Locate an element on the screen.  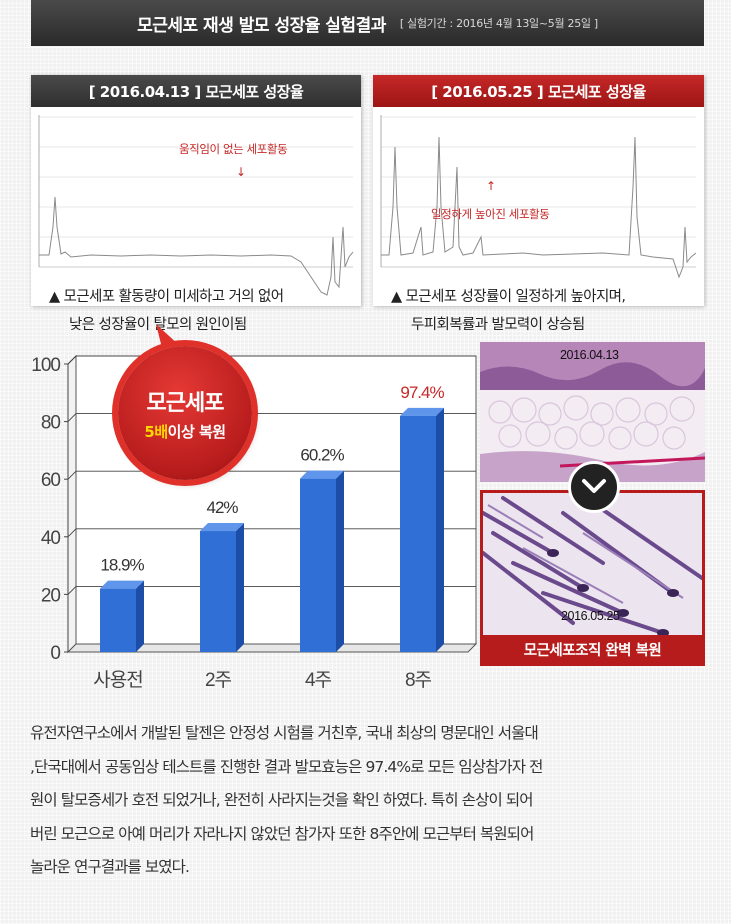
chevron-down-icon is located at coordinates (594, 487).